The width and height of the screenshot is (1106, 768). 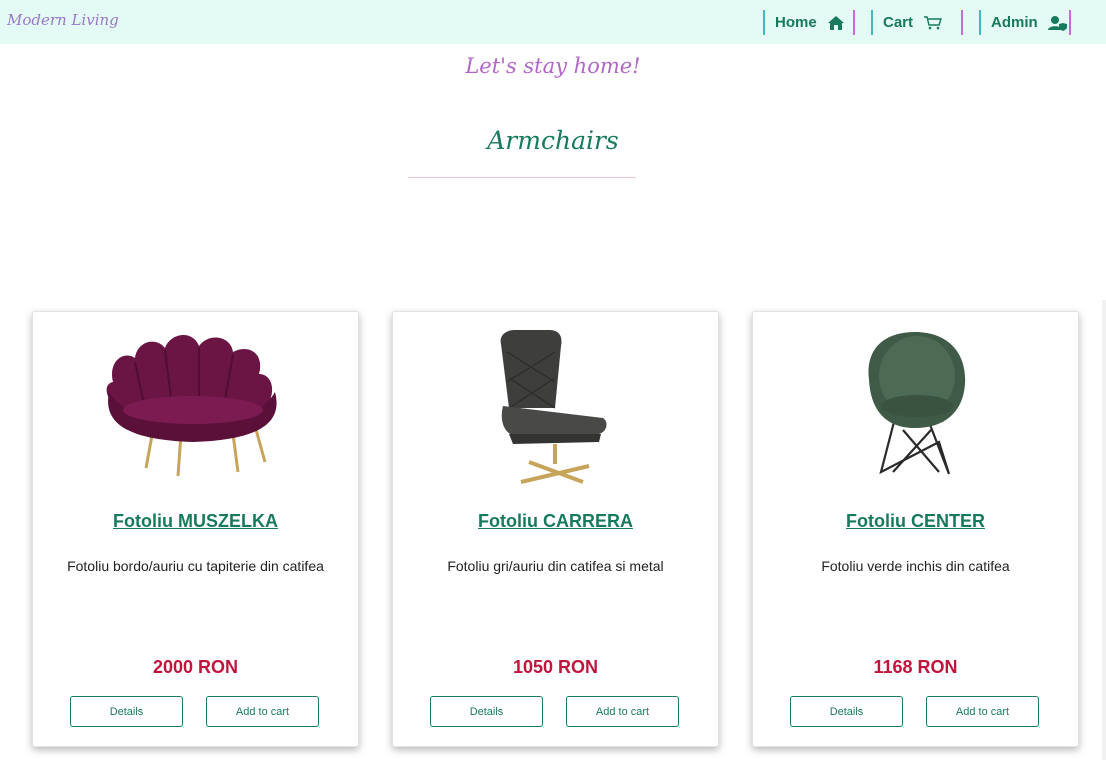 I want to click on admin-user-icon, so click(x=1057, y=23).